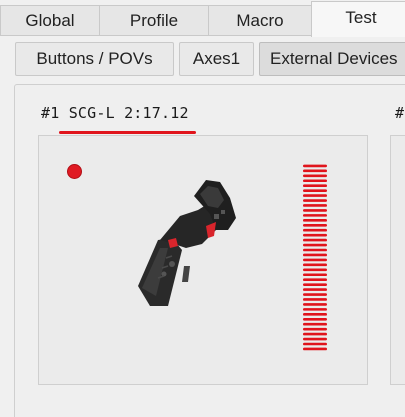  Describe the element at coordinates (115, 113) in the screenshot. I see `device-title: #1 SCG-L 2:17.12` at that location.